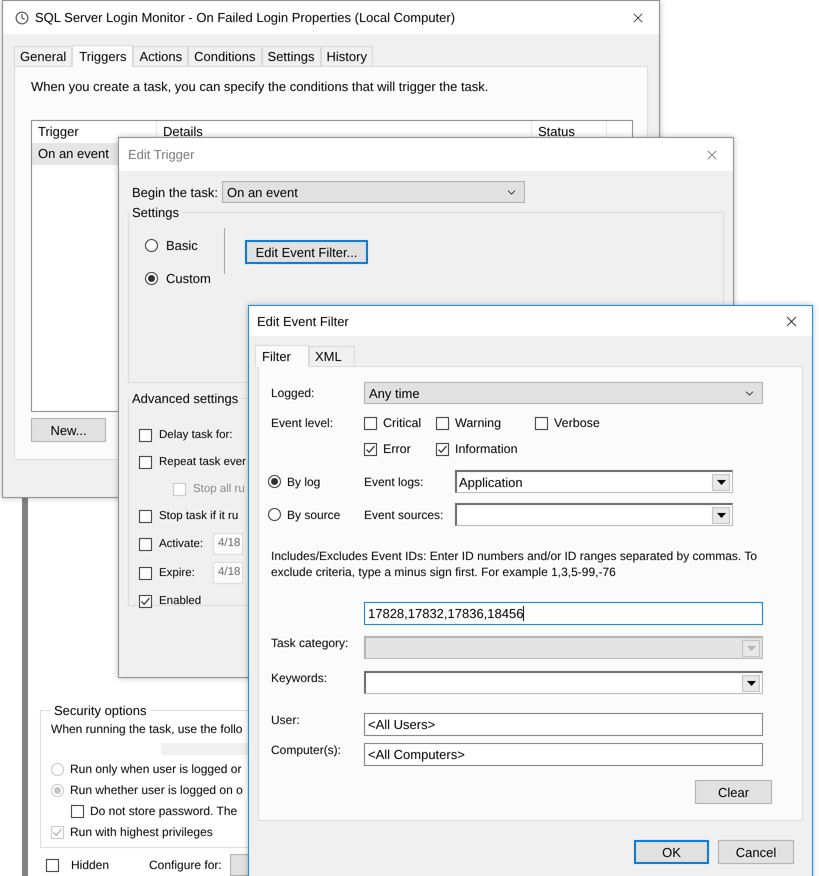  What do you see at coordinates (397, 449) in the screenshot?
I see `option-label: Error` at bounding box center [397, 449].